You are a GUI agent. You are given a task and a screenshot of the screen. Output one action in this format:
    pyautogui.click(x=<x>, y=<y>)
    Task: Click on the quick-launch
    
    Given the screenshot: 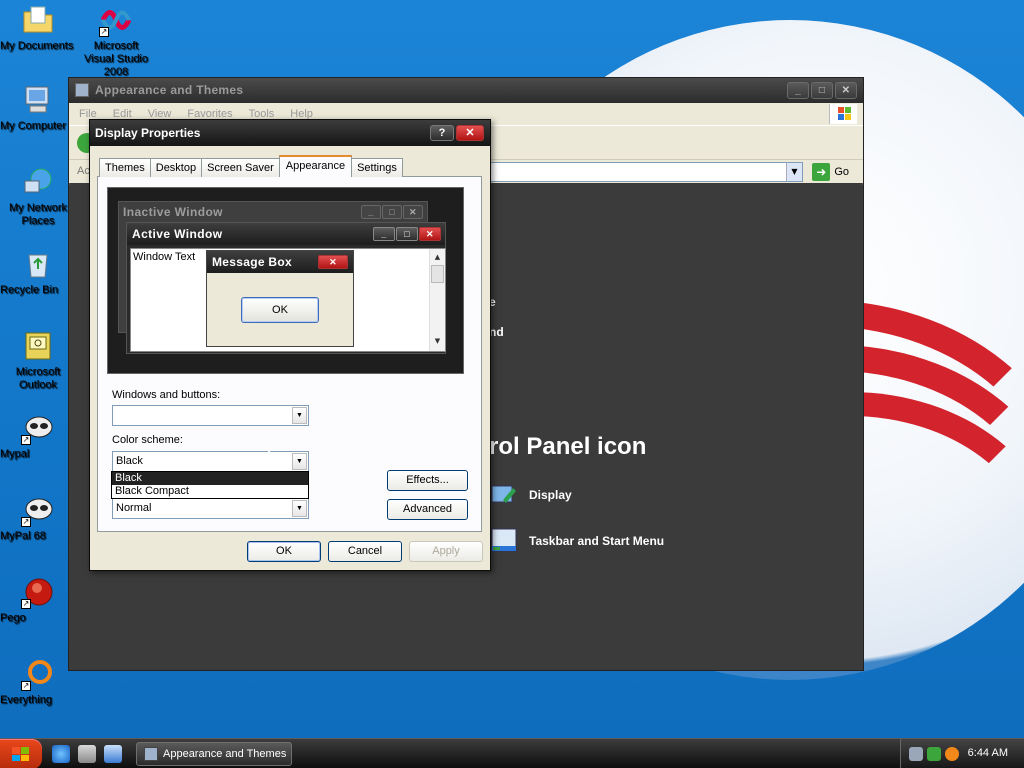 What is the action you would take?
    pyautogui.click(x=87, y=754)
    